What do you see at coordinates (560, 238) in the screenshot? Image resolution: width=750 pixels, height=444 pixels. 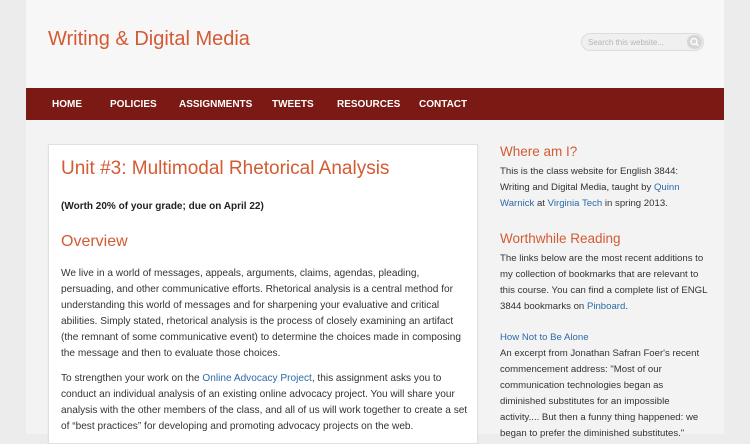 I see `worthwhile-reading-heading: Worthwhile Reading` at bounding box center [560, 238].